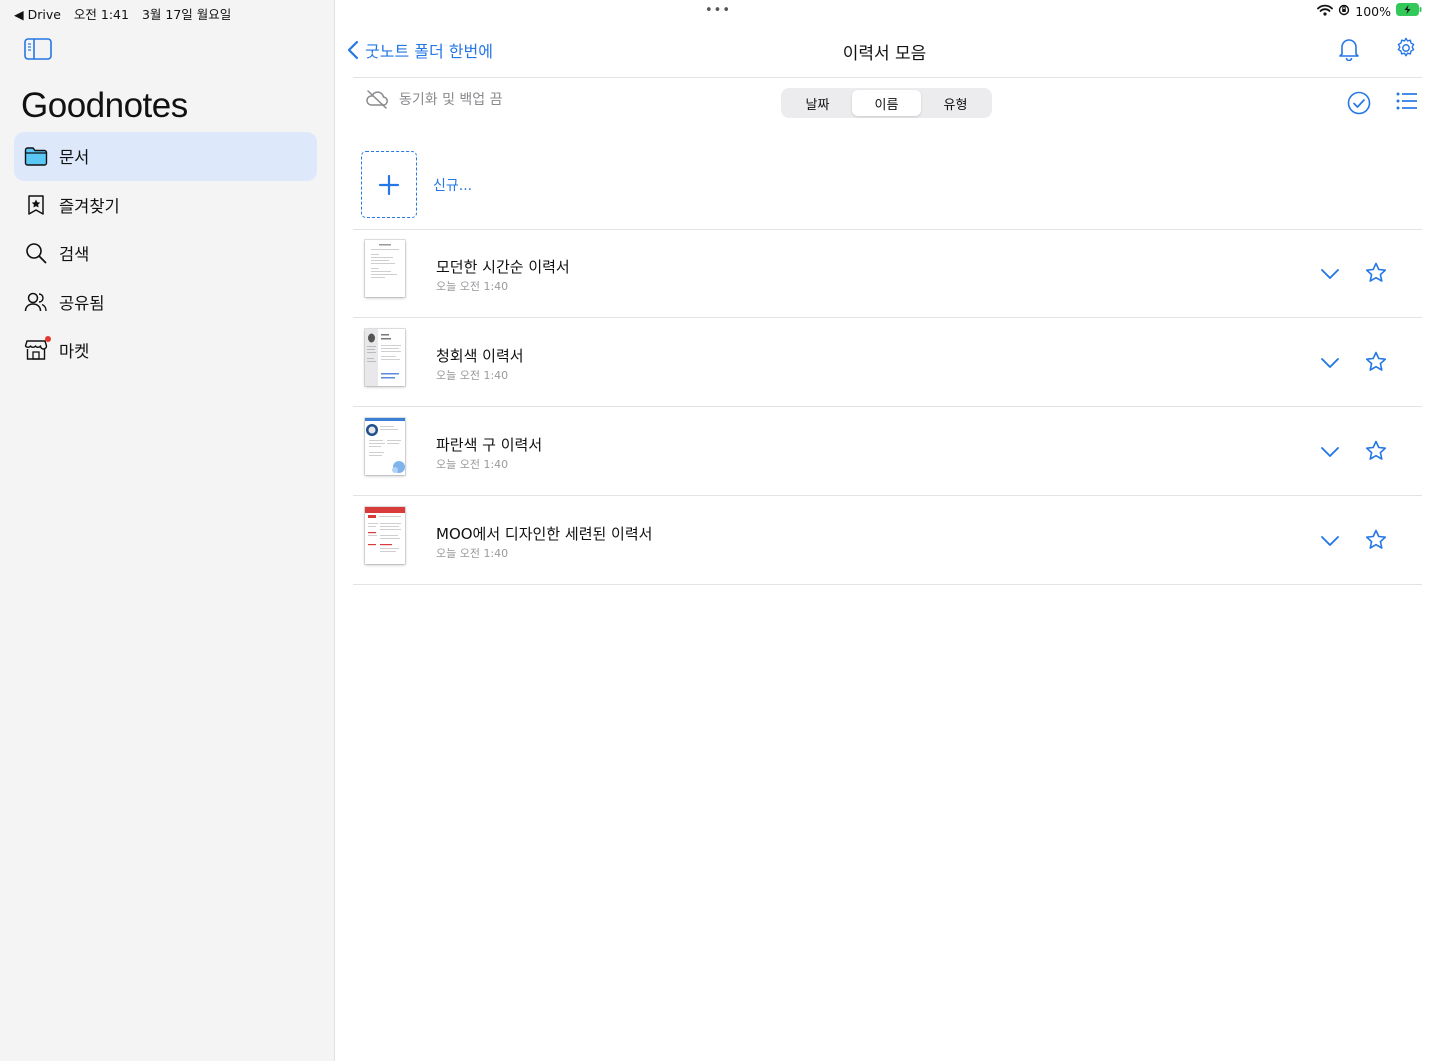 This screenshot has height=1061, width=1434. What do you see at coordinates (165, 302) in the screenshot?
I see `sidebar-item-shared: 공유됨` at bounding box center [165, 302].